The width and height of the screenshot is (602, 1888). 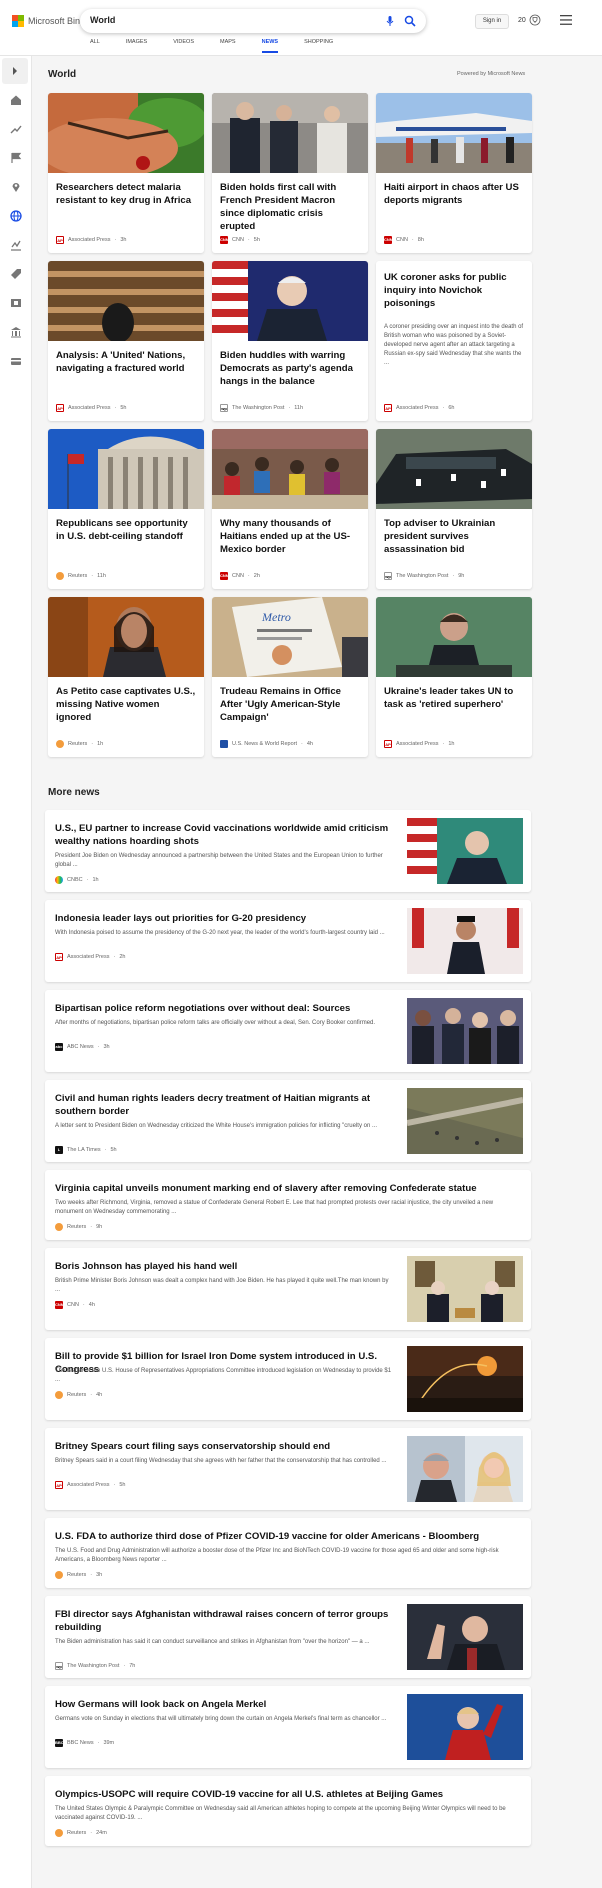 What do you see at coordinates (16, 100) in the screenshot?
I see `home-icon` at bounding box center [16, 100].